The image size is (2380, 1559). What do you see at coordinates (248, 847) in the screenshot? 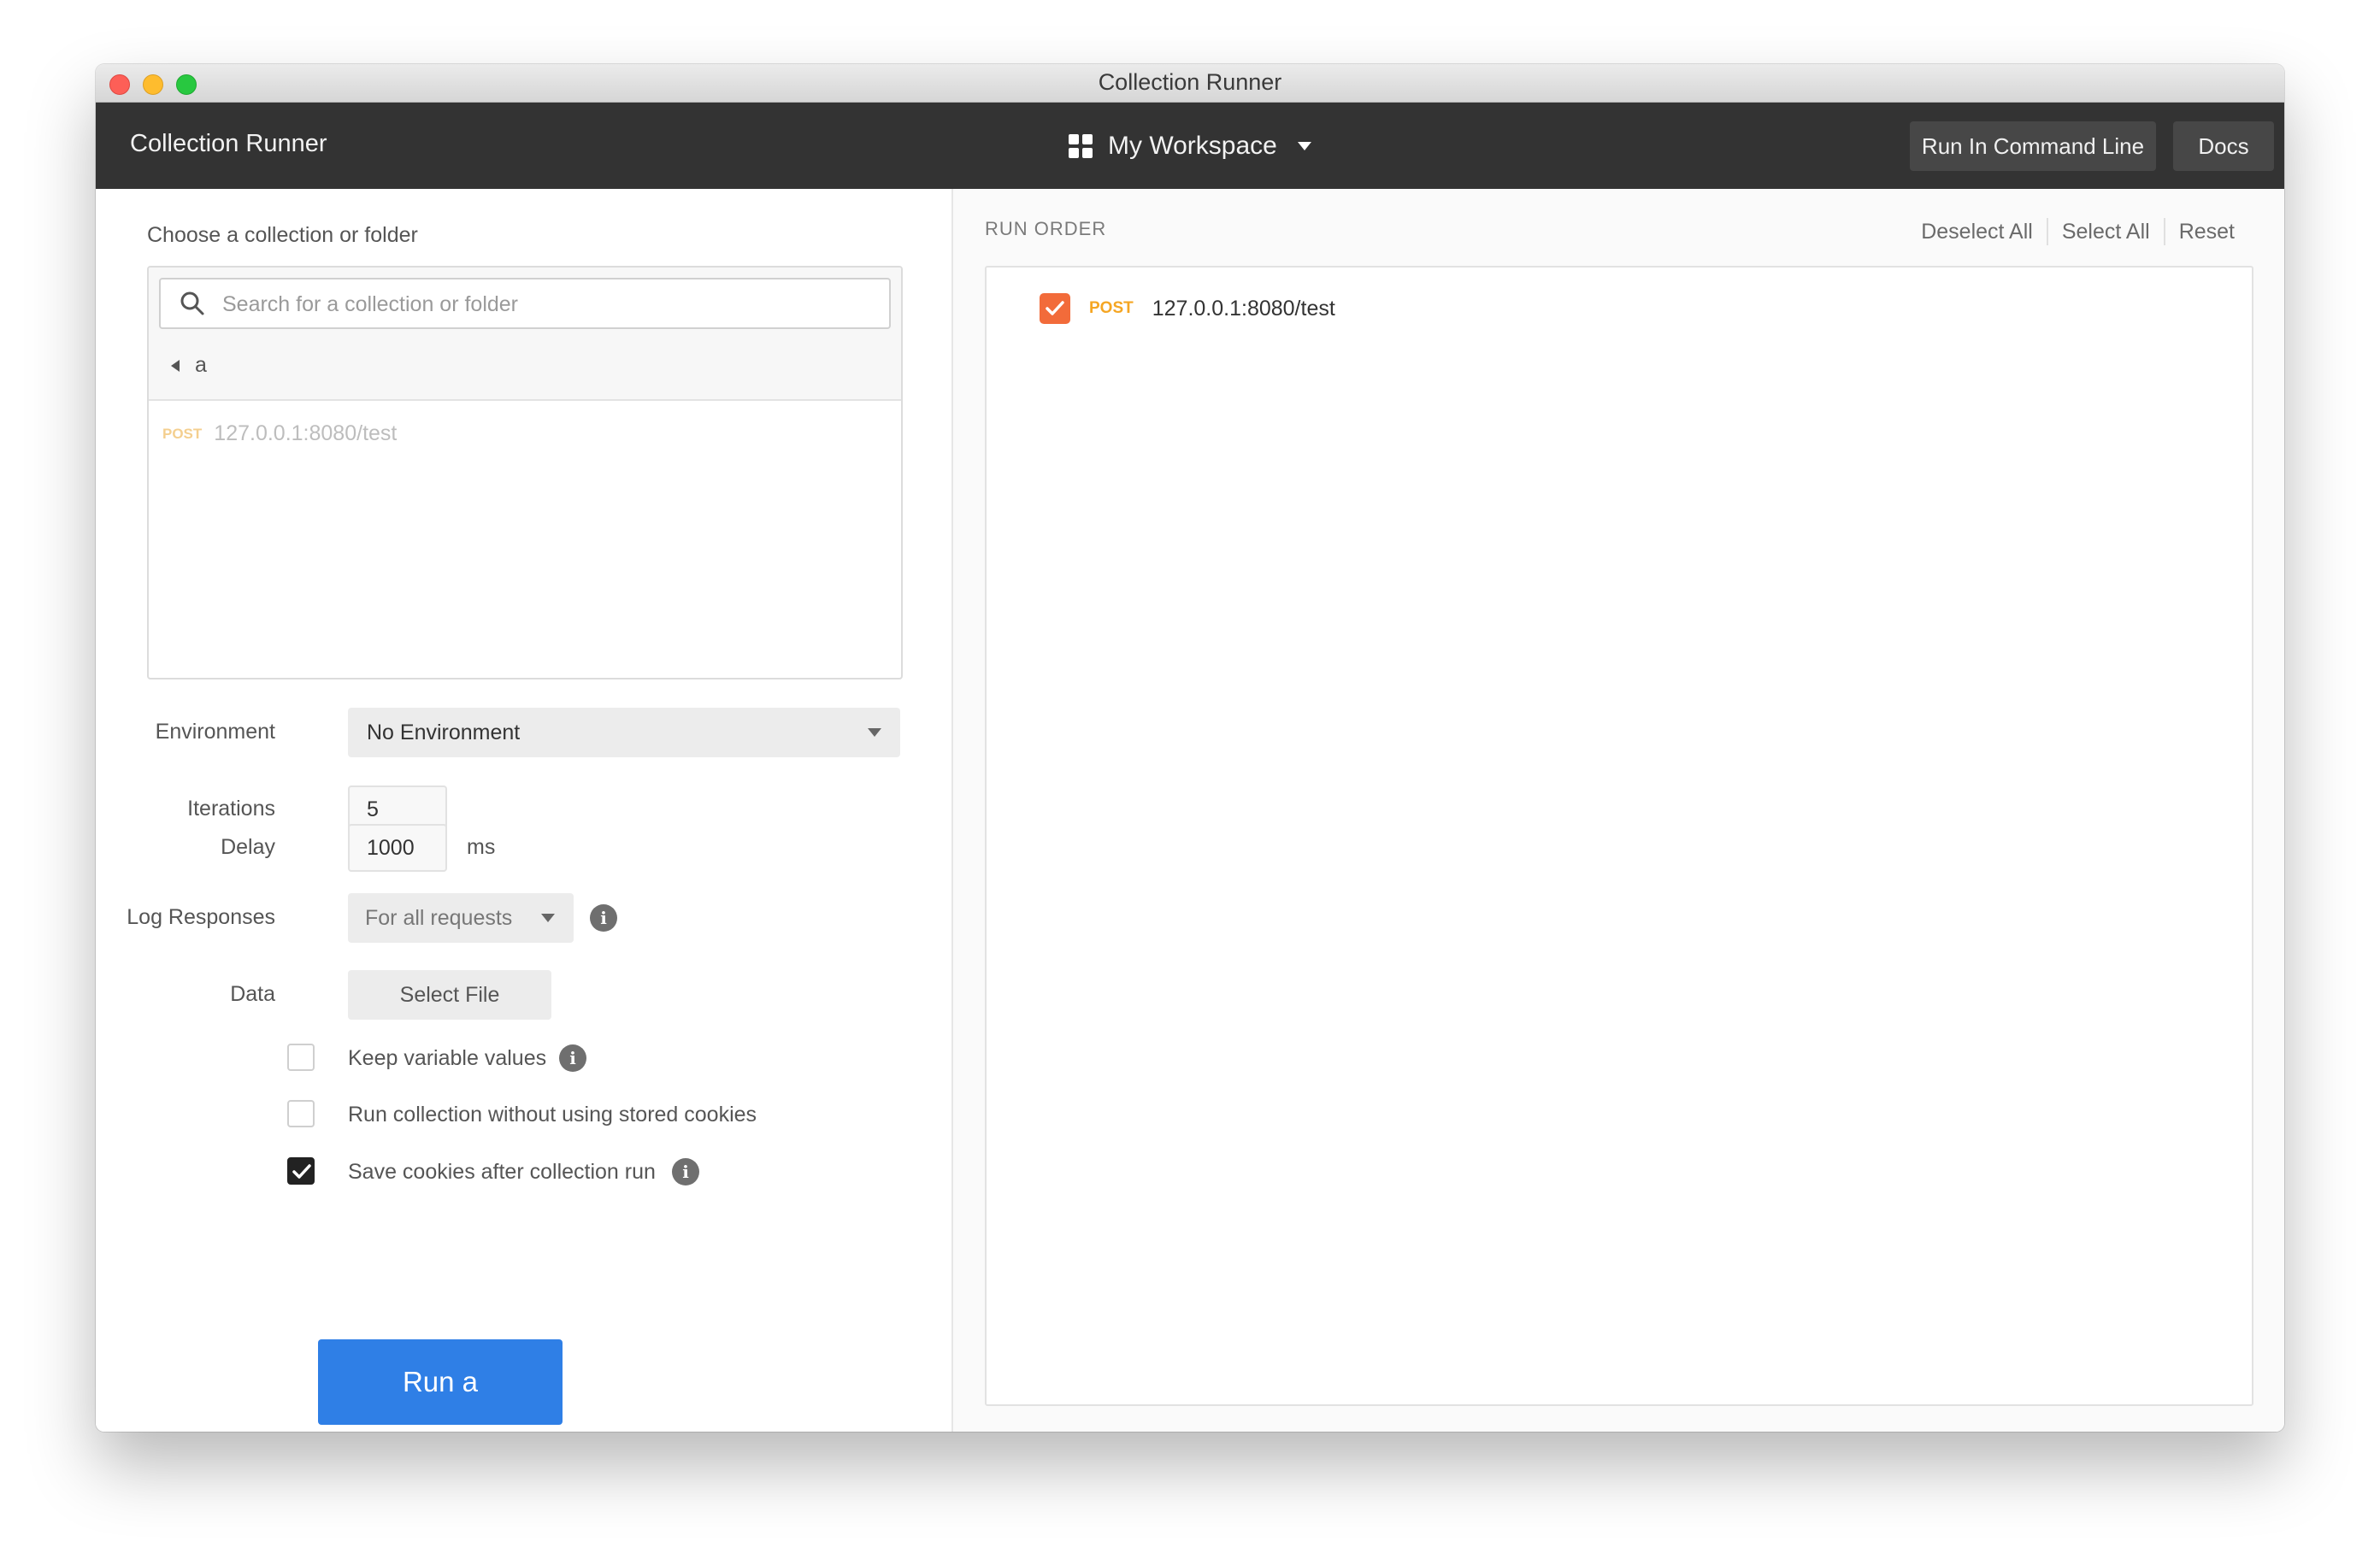
I see `delay-label: Delay` at bounding box center [248, 847].